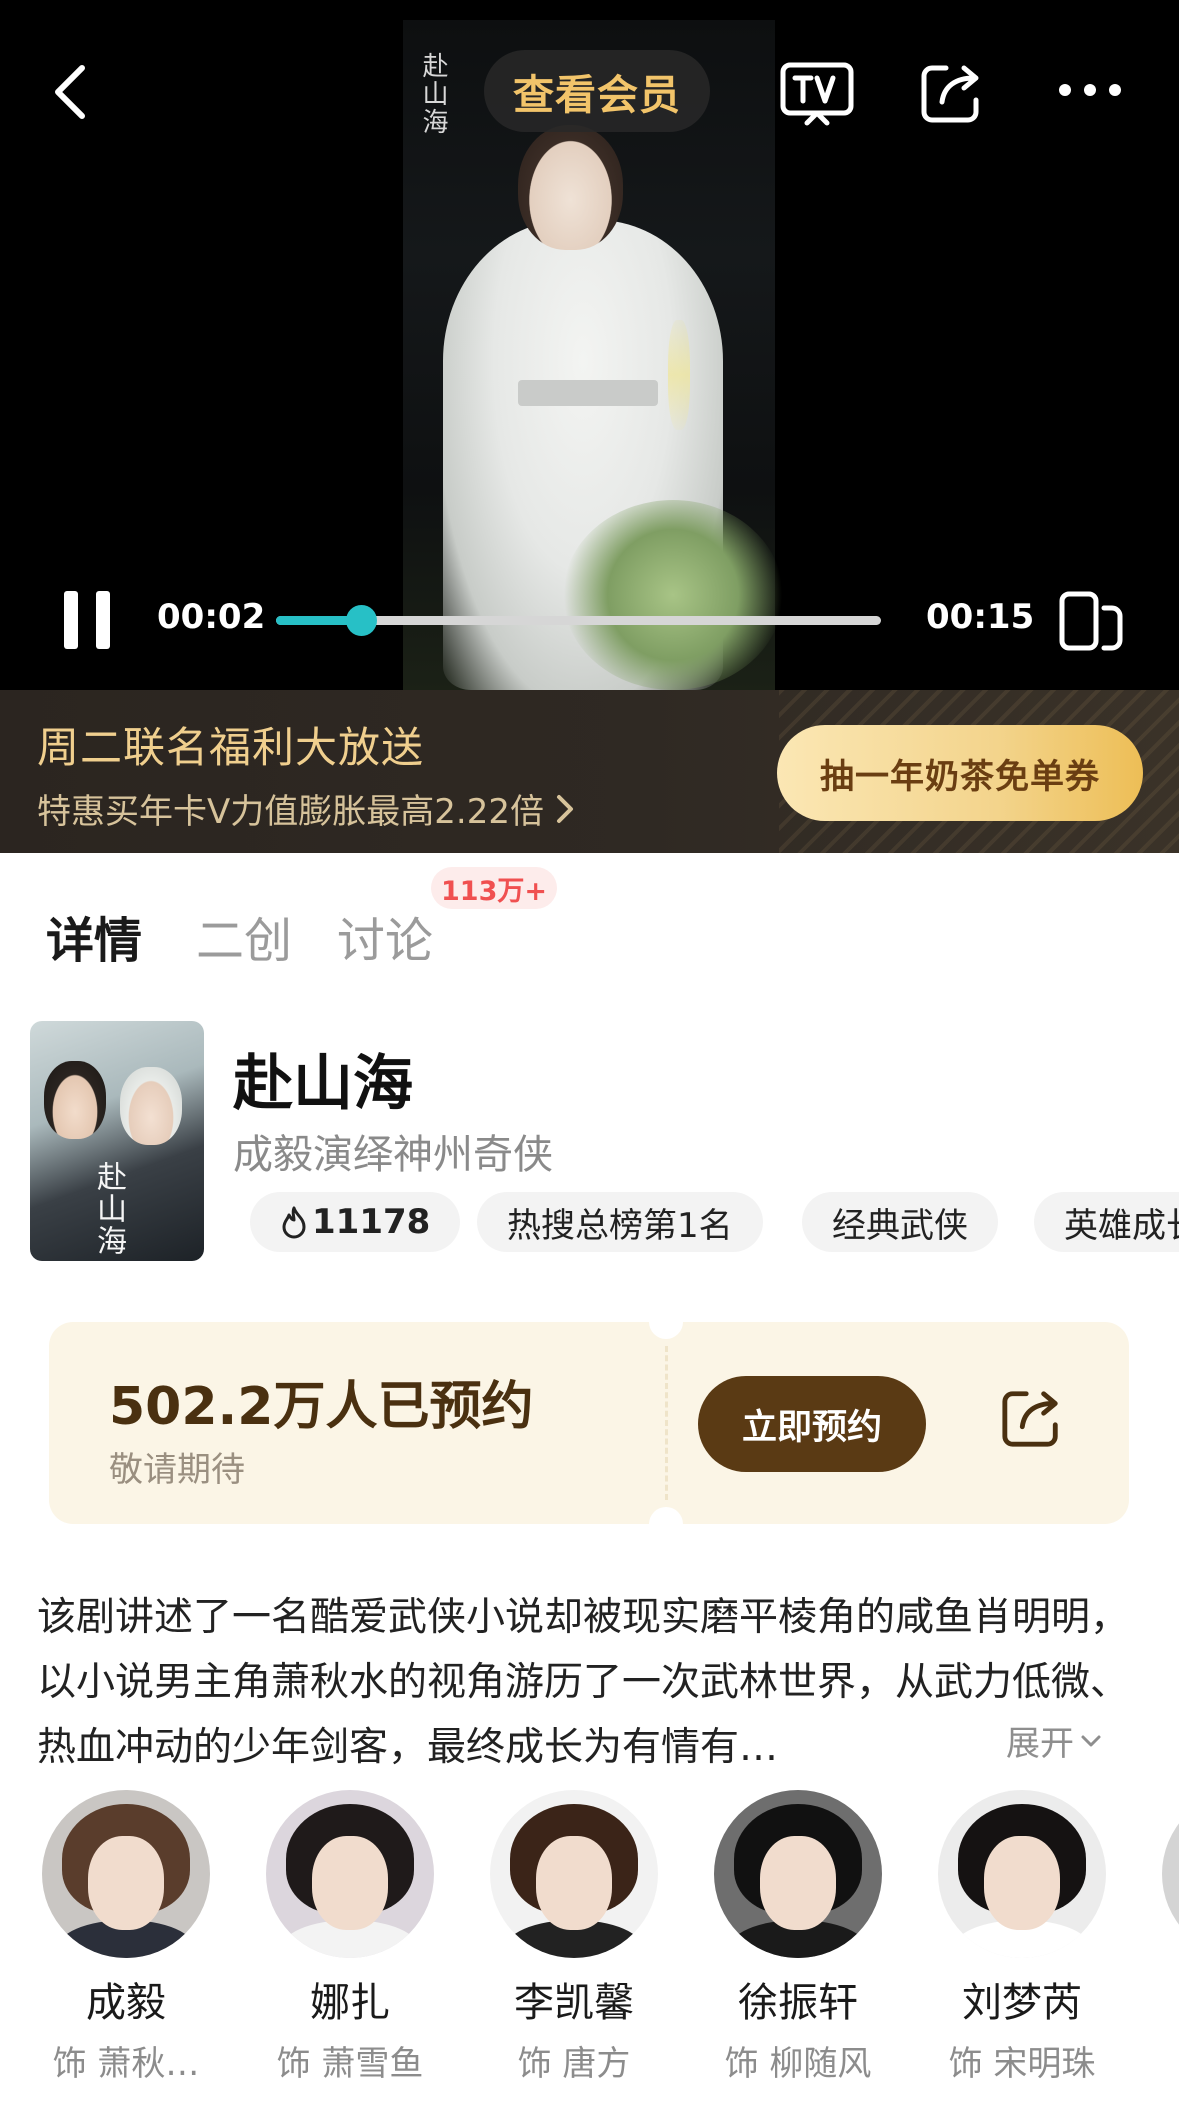 The width and height of the screenshot is (1179, 2110). I want to click on promo-title: 周二联名福利大放送, so click(231, 747).